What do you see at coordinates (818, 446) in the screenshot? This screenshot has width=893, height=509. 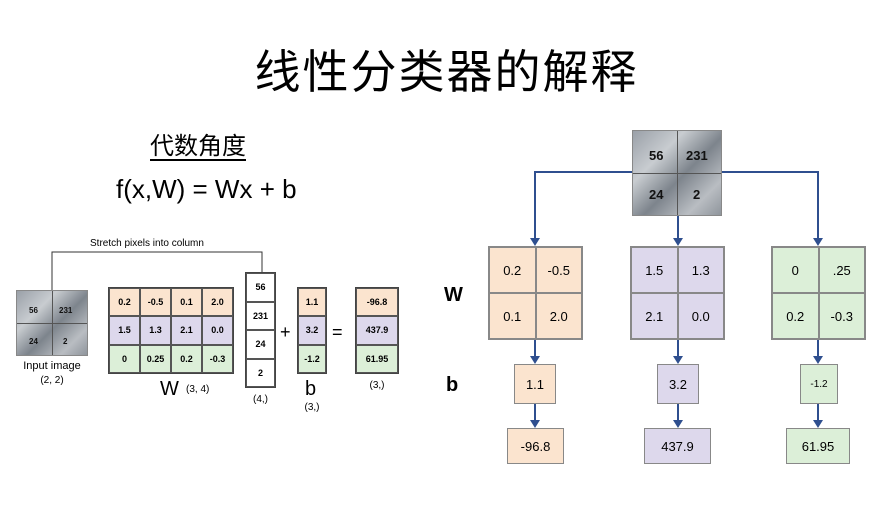 I see `out-block-3: 61.95` at bounding box center [818, 446].